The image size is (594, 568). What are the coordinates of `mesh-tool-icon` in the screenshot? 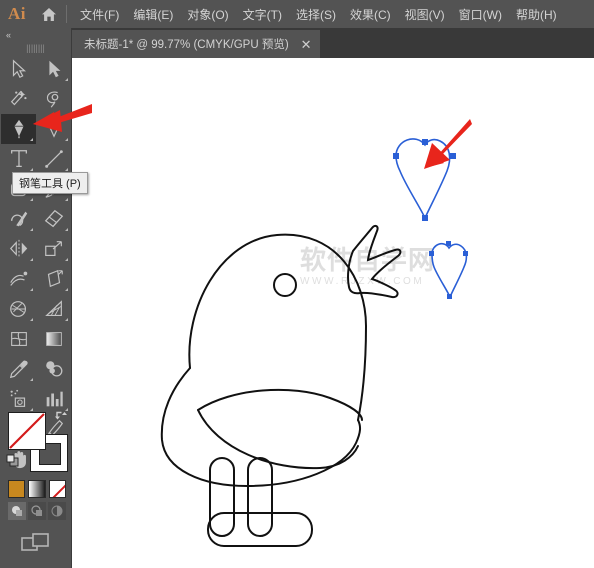 It's located at (18, 339).